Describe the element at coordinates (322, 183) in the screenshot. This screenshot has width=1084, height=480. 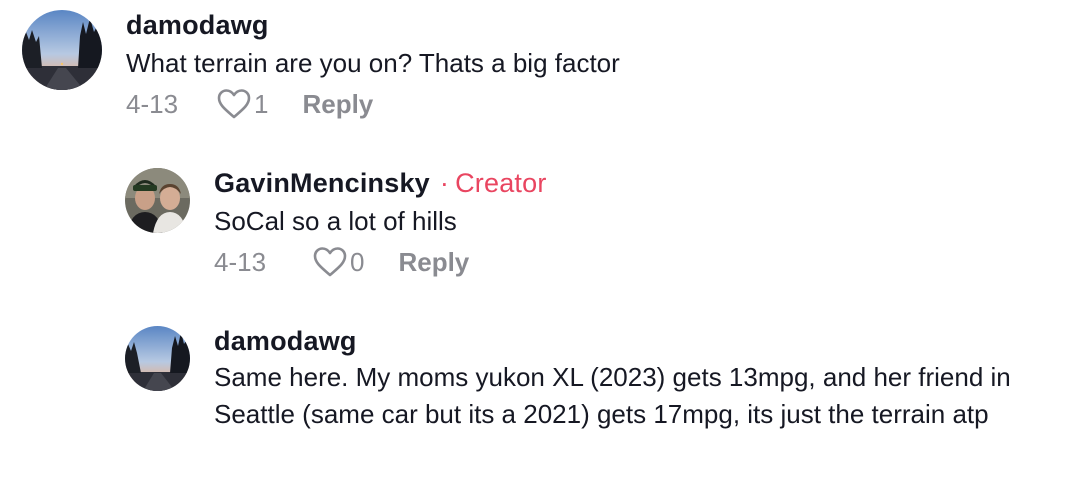
I see `comment-username: GavinMencinsky` at that location.